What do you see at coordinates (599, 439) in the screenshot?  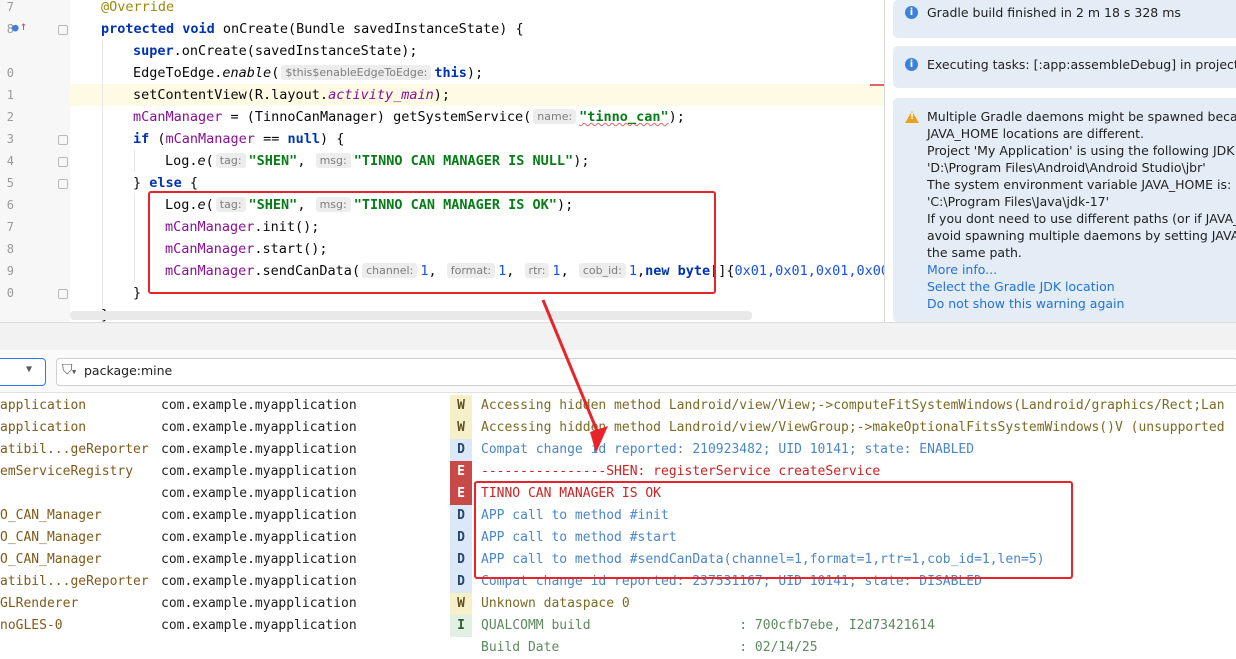 I see `arrow-head-icon` at bounding box center [599, 439].